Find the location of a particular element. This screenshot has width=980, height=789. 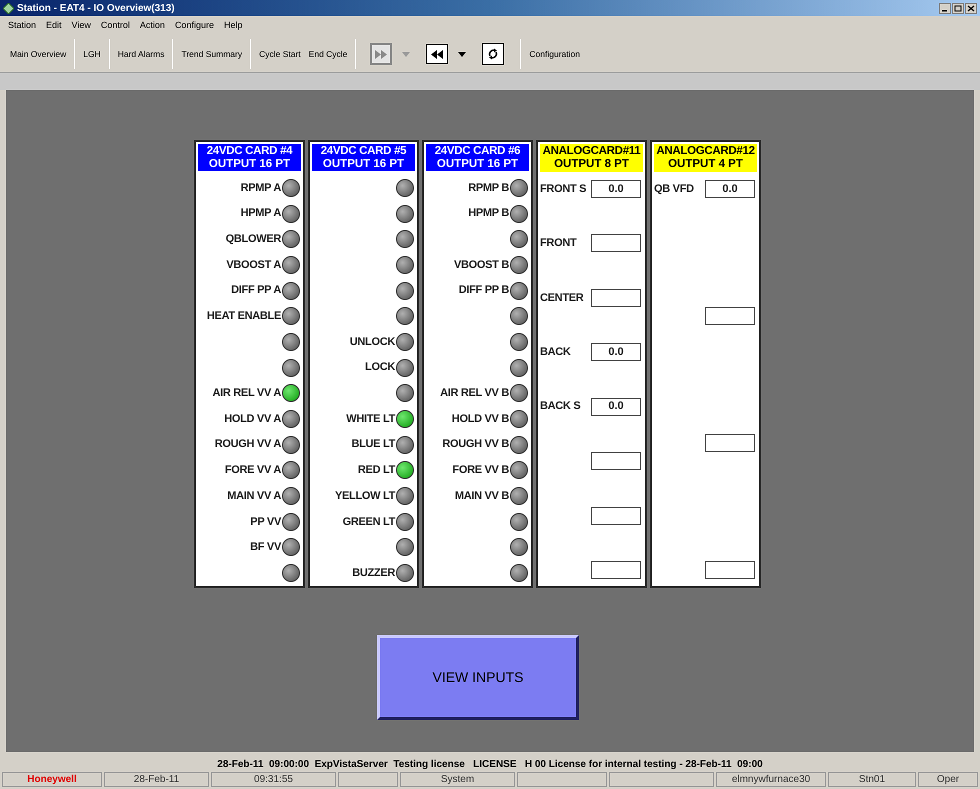

point-label: RPMP B is located at coordinates (488, 188).